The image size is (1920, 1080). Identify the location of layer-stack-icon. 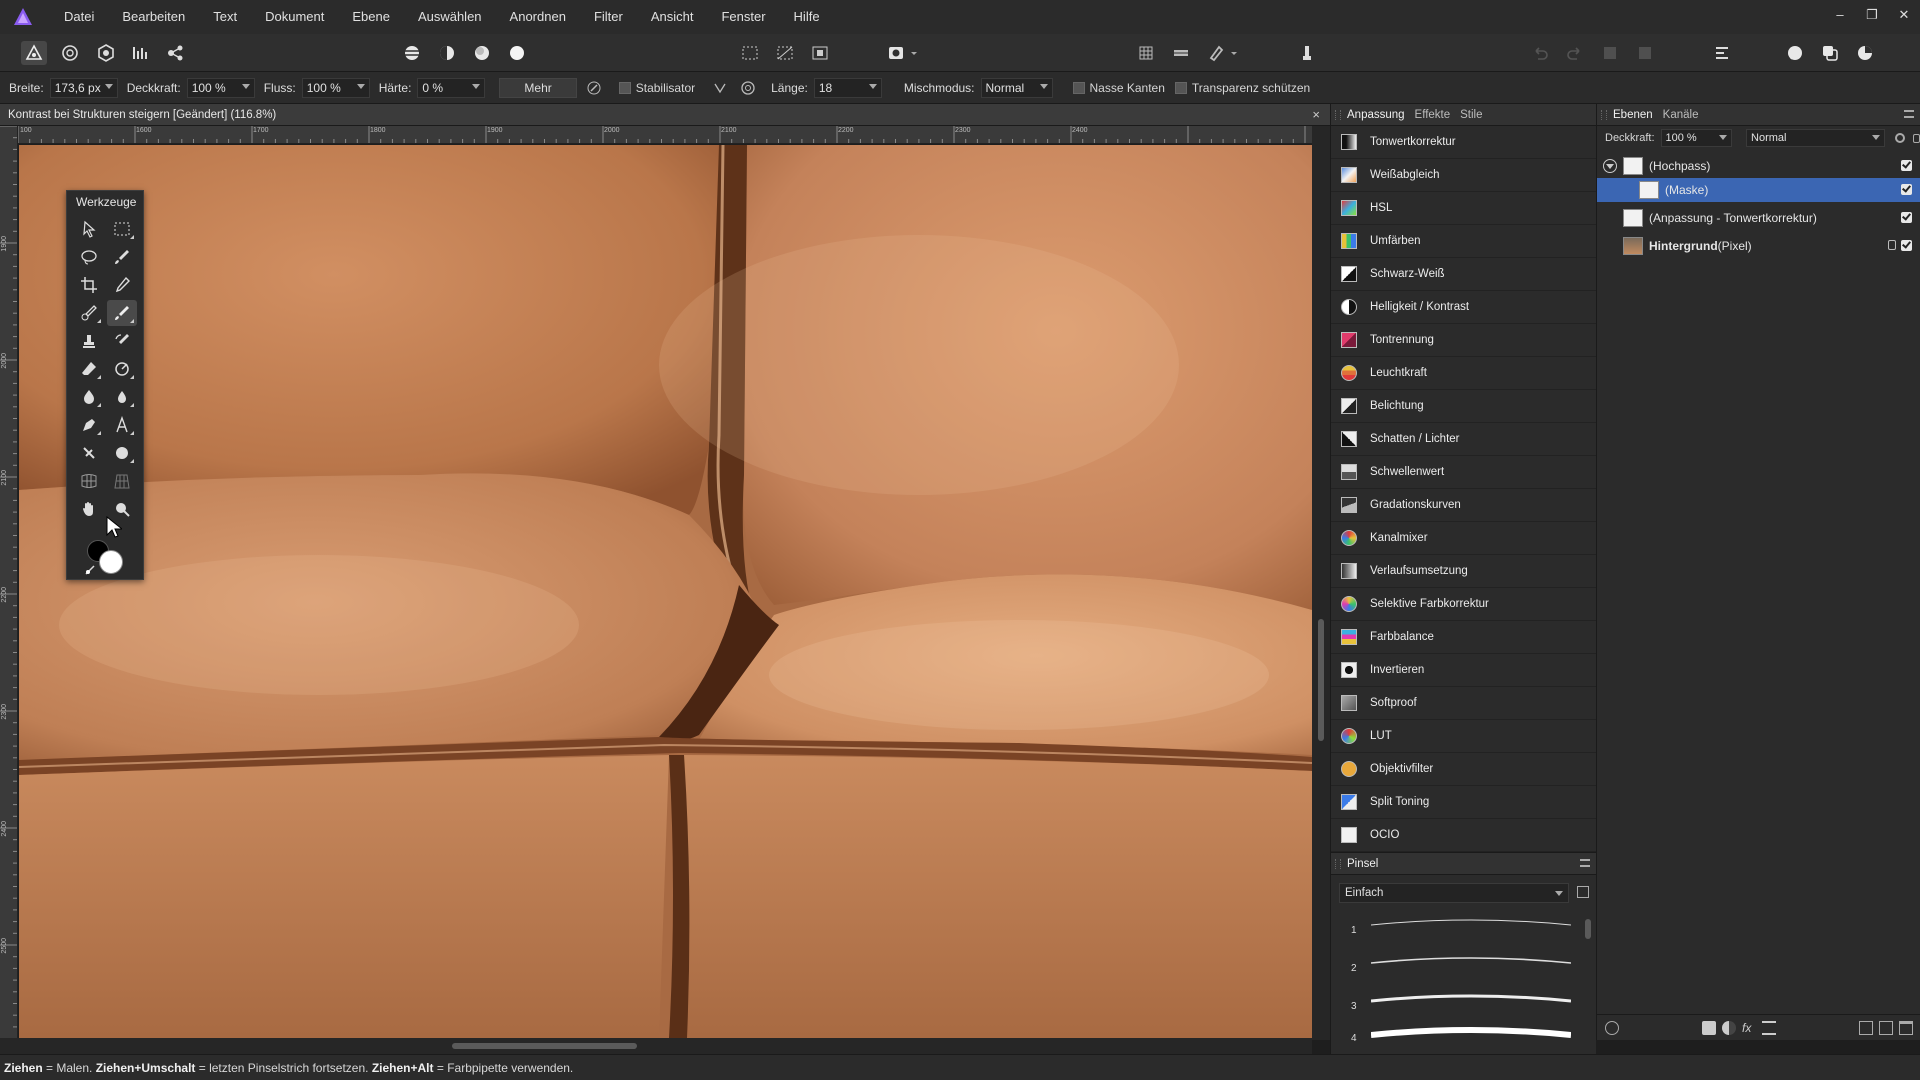
(1612, 1028).